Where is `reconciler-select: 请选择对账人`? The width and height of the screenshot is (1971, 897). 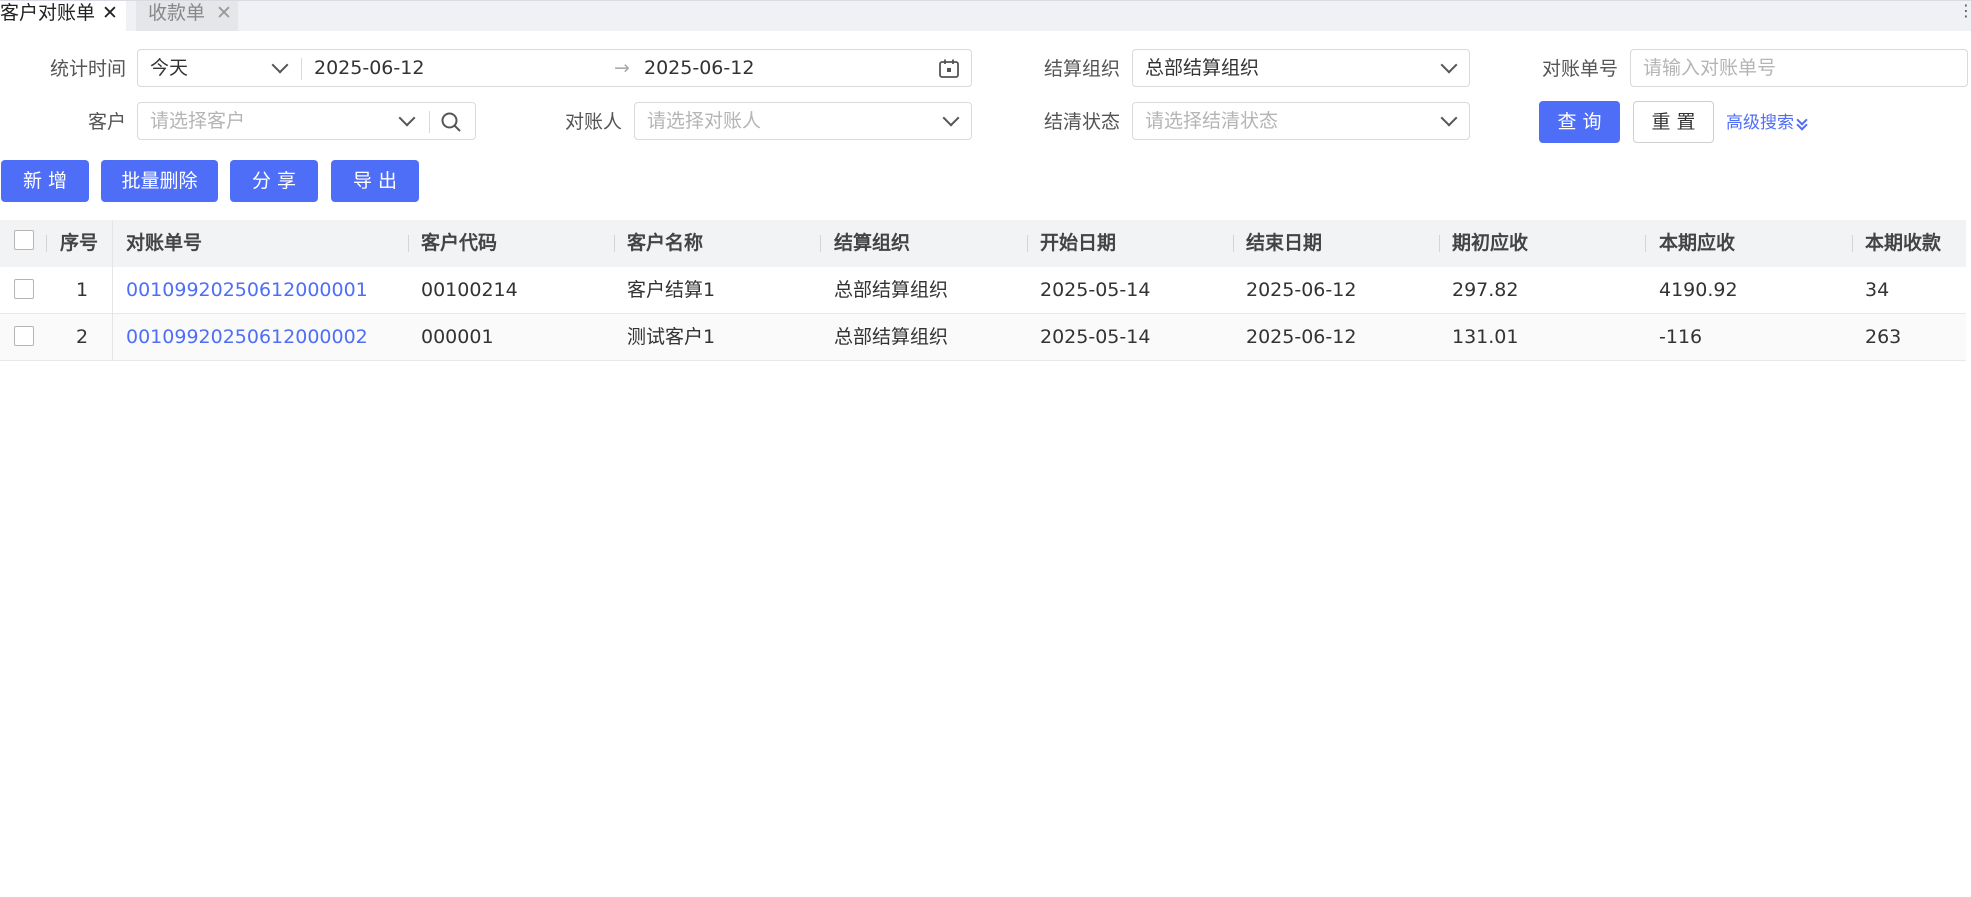
reconciler-select: 请选择对账人 is located at coordinates (803, 121).